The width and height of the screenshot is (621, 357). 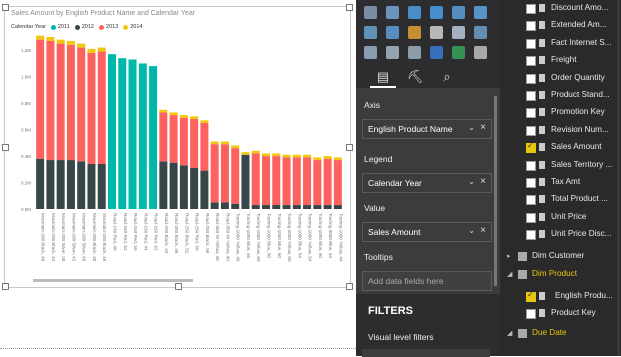 I want to click on table-dim-customer: ▸ Dim Customer, so click(x=560, y=257).